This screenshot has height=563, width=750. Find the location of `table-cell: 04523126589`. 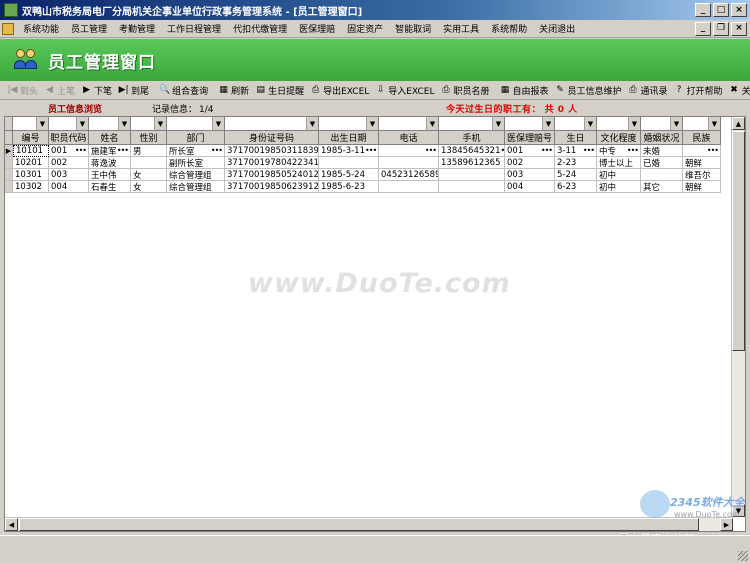

table-cell: 04523126589 is located at coordinates (409, 175).